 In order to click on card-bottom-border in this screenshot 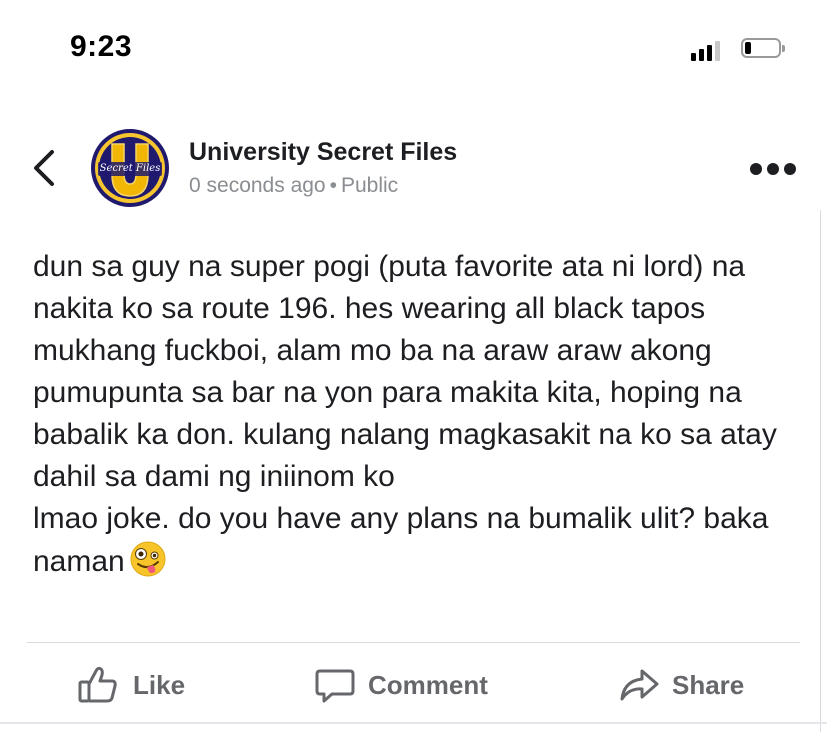, I will do `click(413, 723)`.